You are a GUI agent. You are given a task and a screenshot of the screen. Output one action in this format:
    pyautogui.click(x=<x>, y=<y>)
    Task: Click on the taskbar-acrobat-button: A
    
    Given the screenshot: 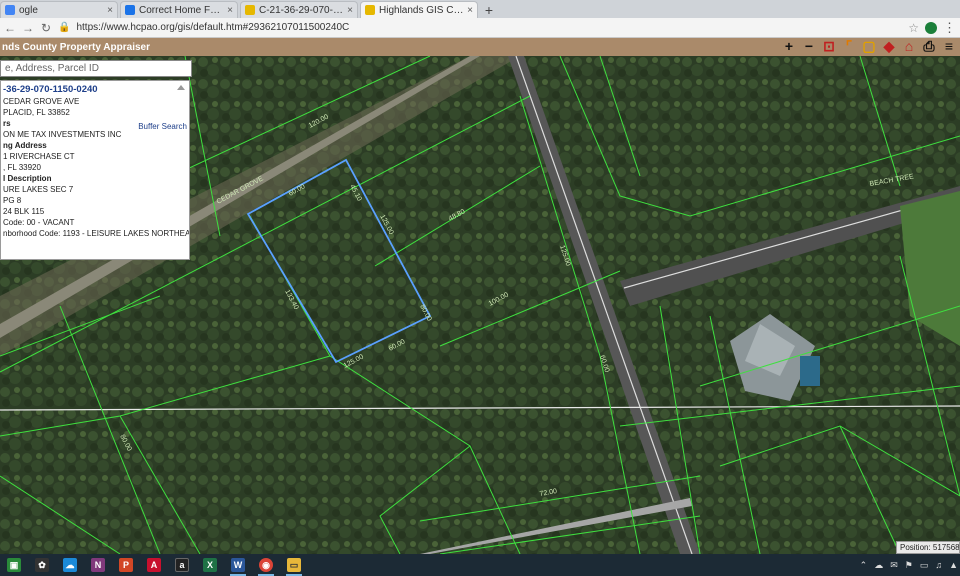 What is the action you would take?
    pyautogui.click(x=154, y=565)
    